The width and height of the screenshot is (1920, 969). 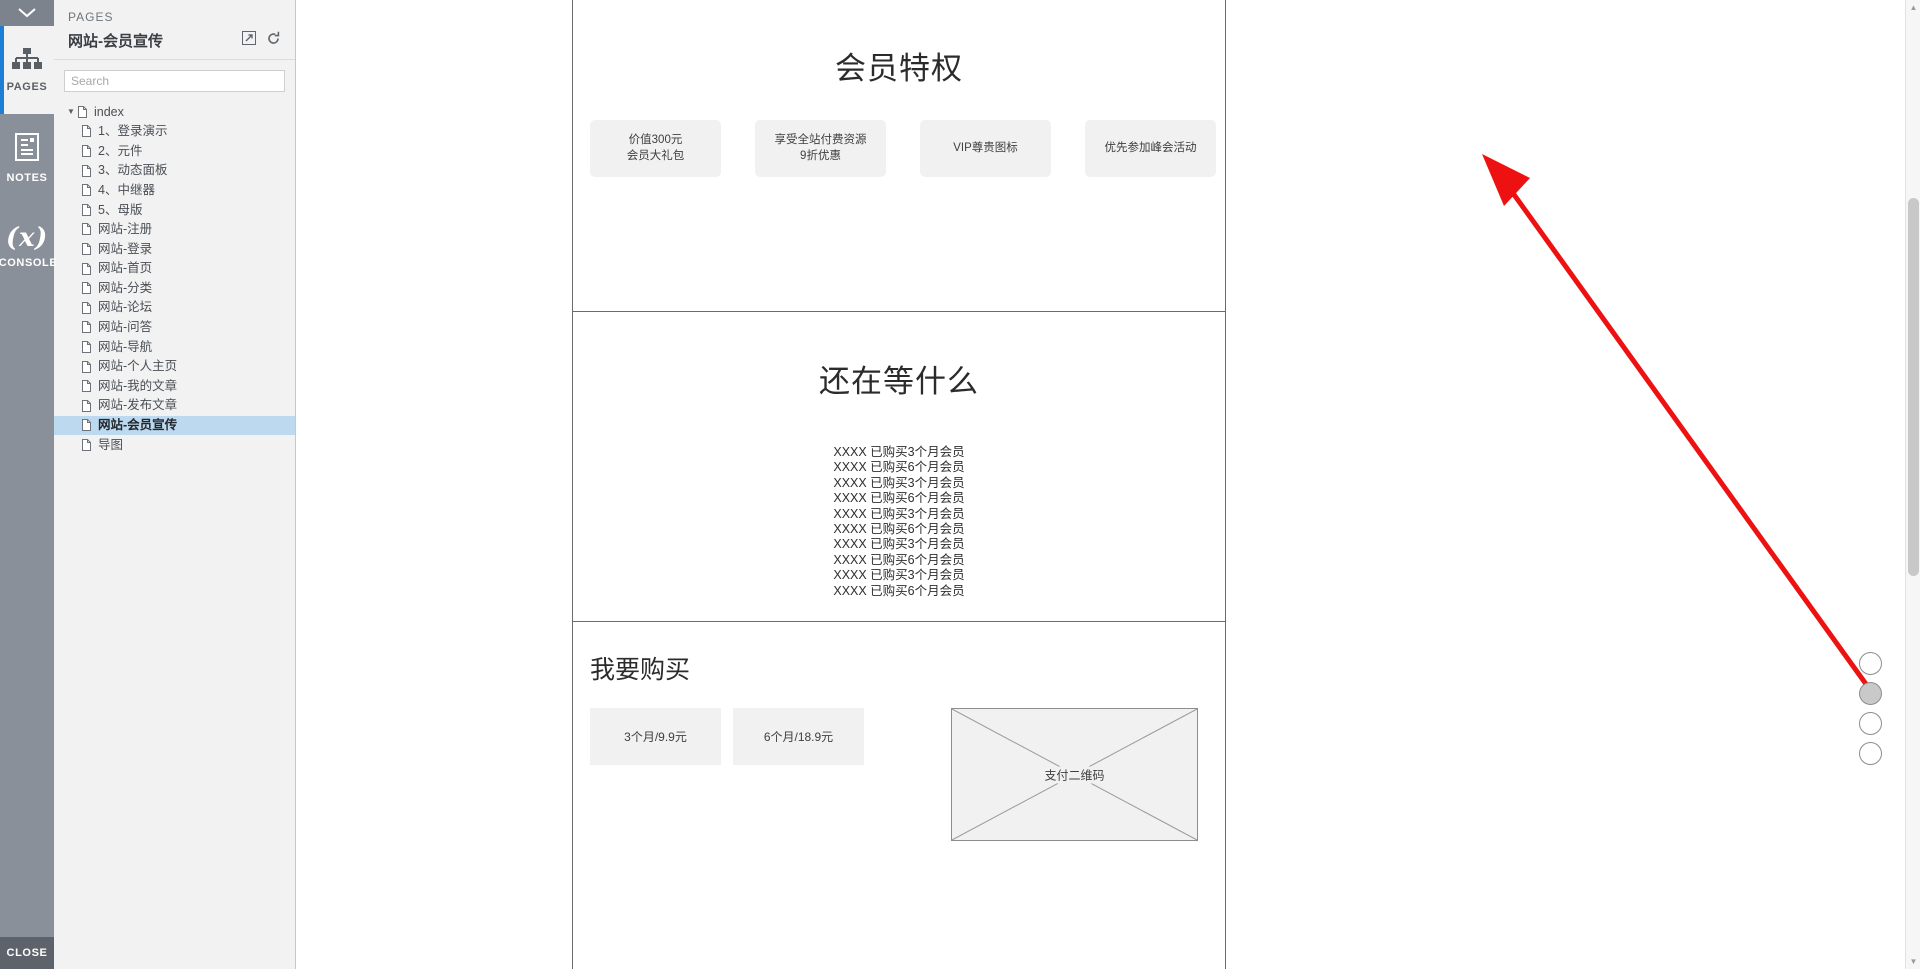 What do you see at coordinates (174, 151) in the screenshot?
I see `tree-item: 2、元件` at bounding box center [174, 151].